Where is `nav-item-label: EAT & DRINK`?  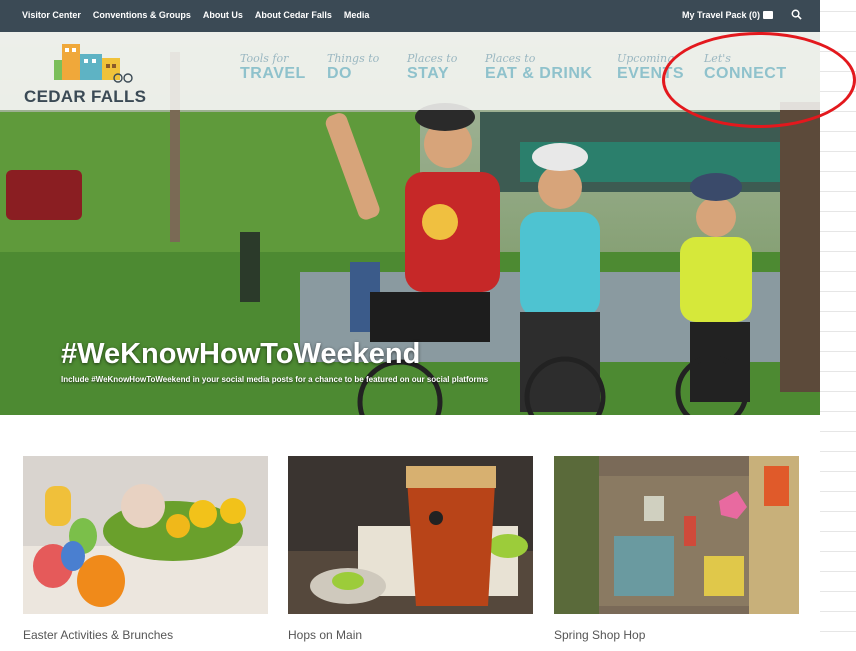 nav-item-label: EAT & DRINK is located at coordinates (539, 73).